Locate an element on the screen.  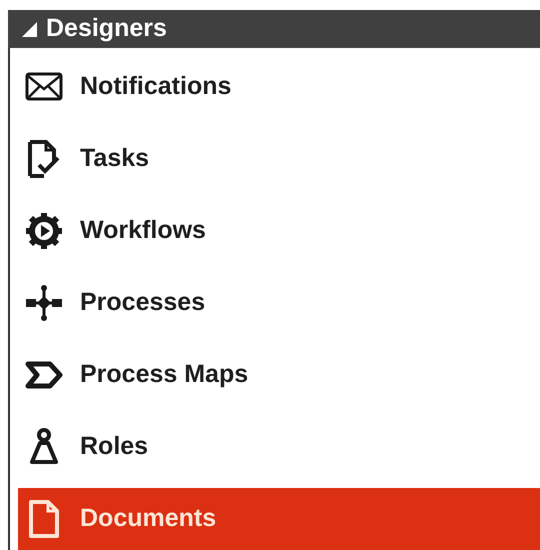
sidebar-item: Roles is located at coordinates (279, 447).